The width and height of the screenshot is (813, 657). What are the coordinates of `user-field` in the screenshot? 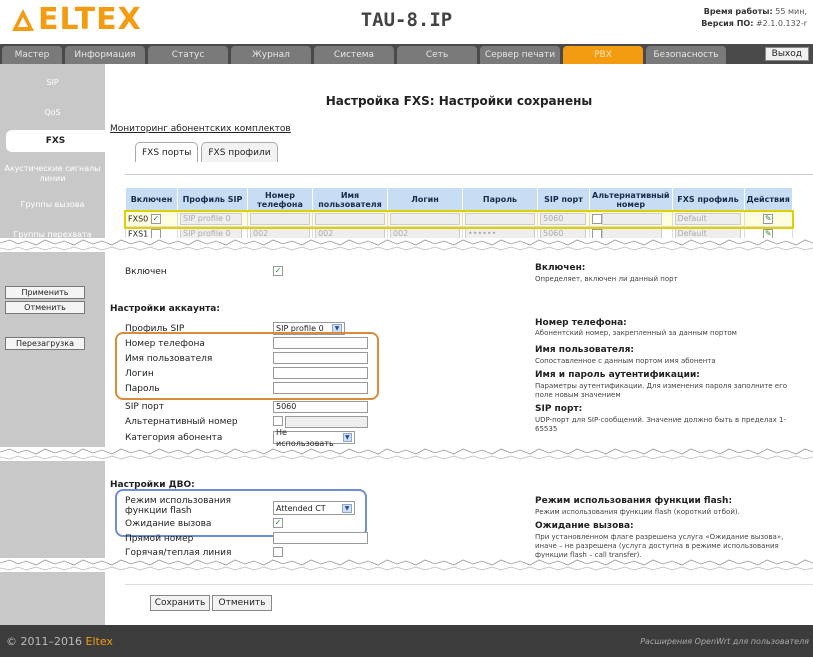 It's located at (320, 358).